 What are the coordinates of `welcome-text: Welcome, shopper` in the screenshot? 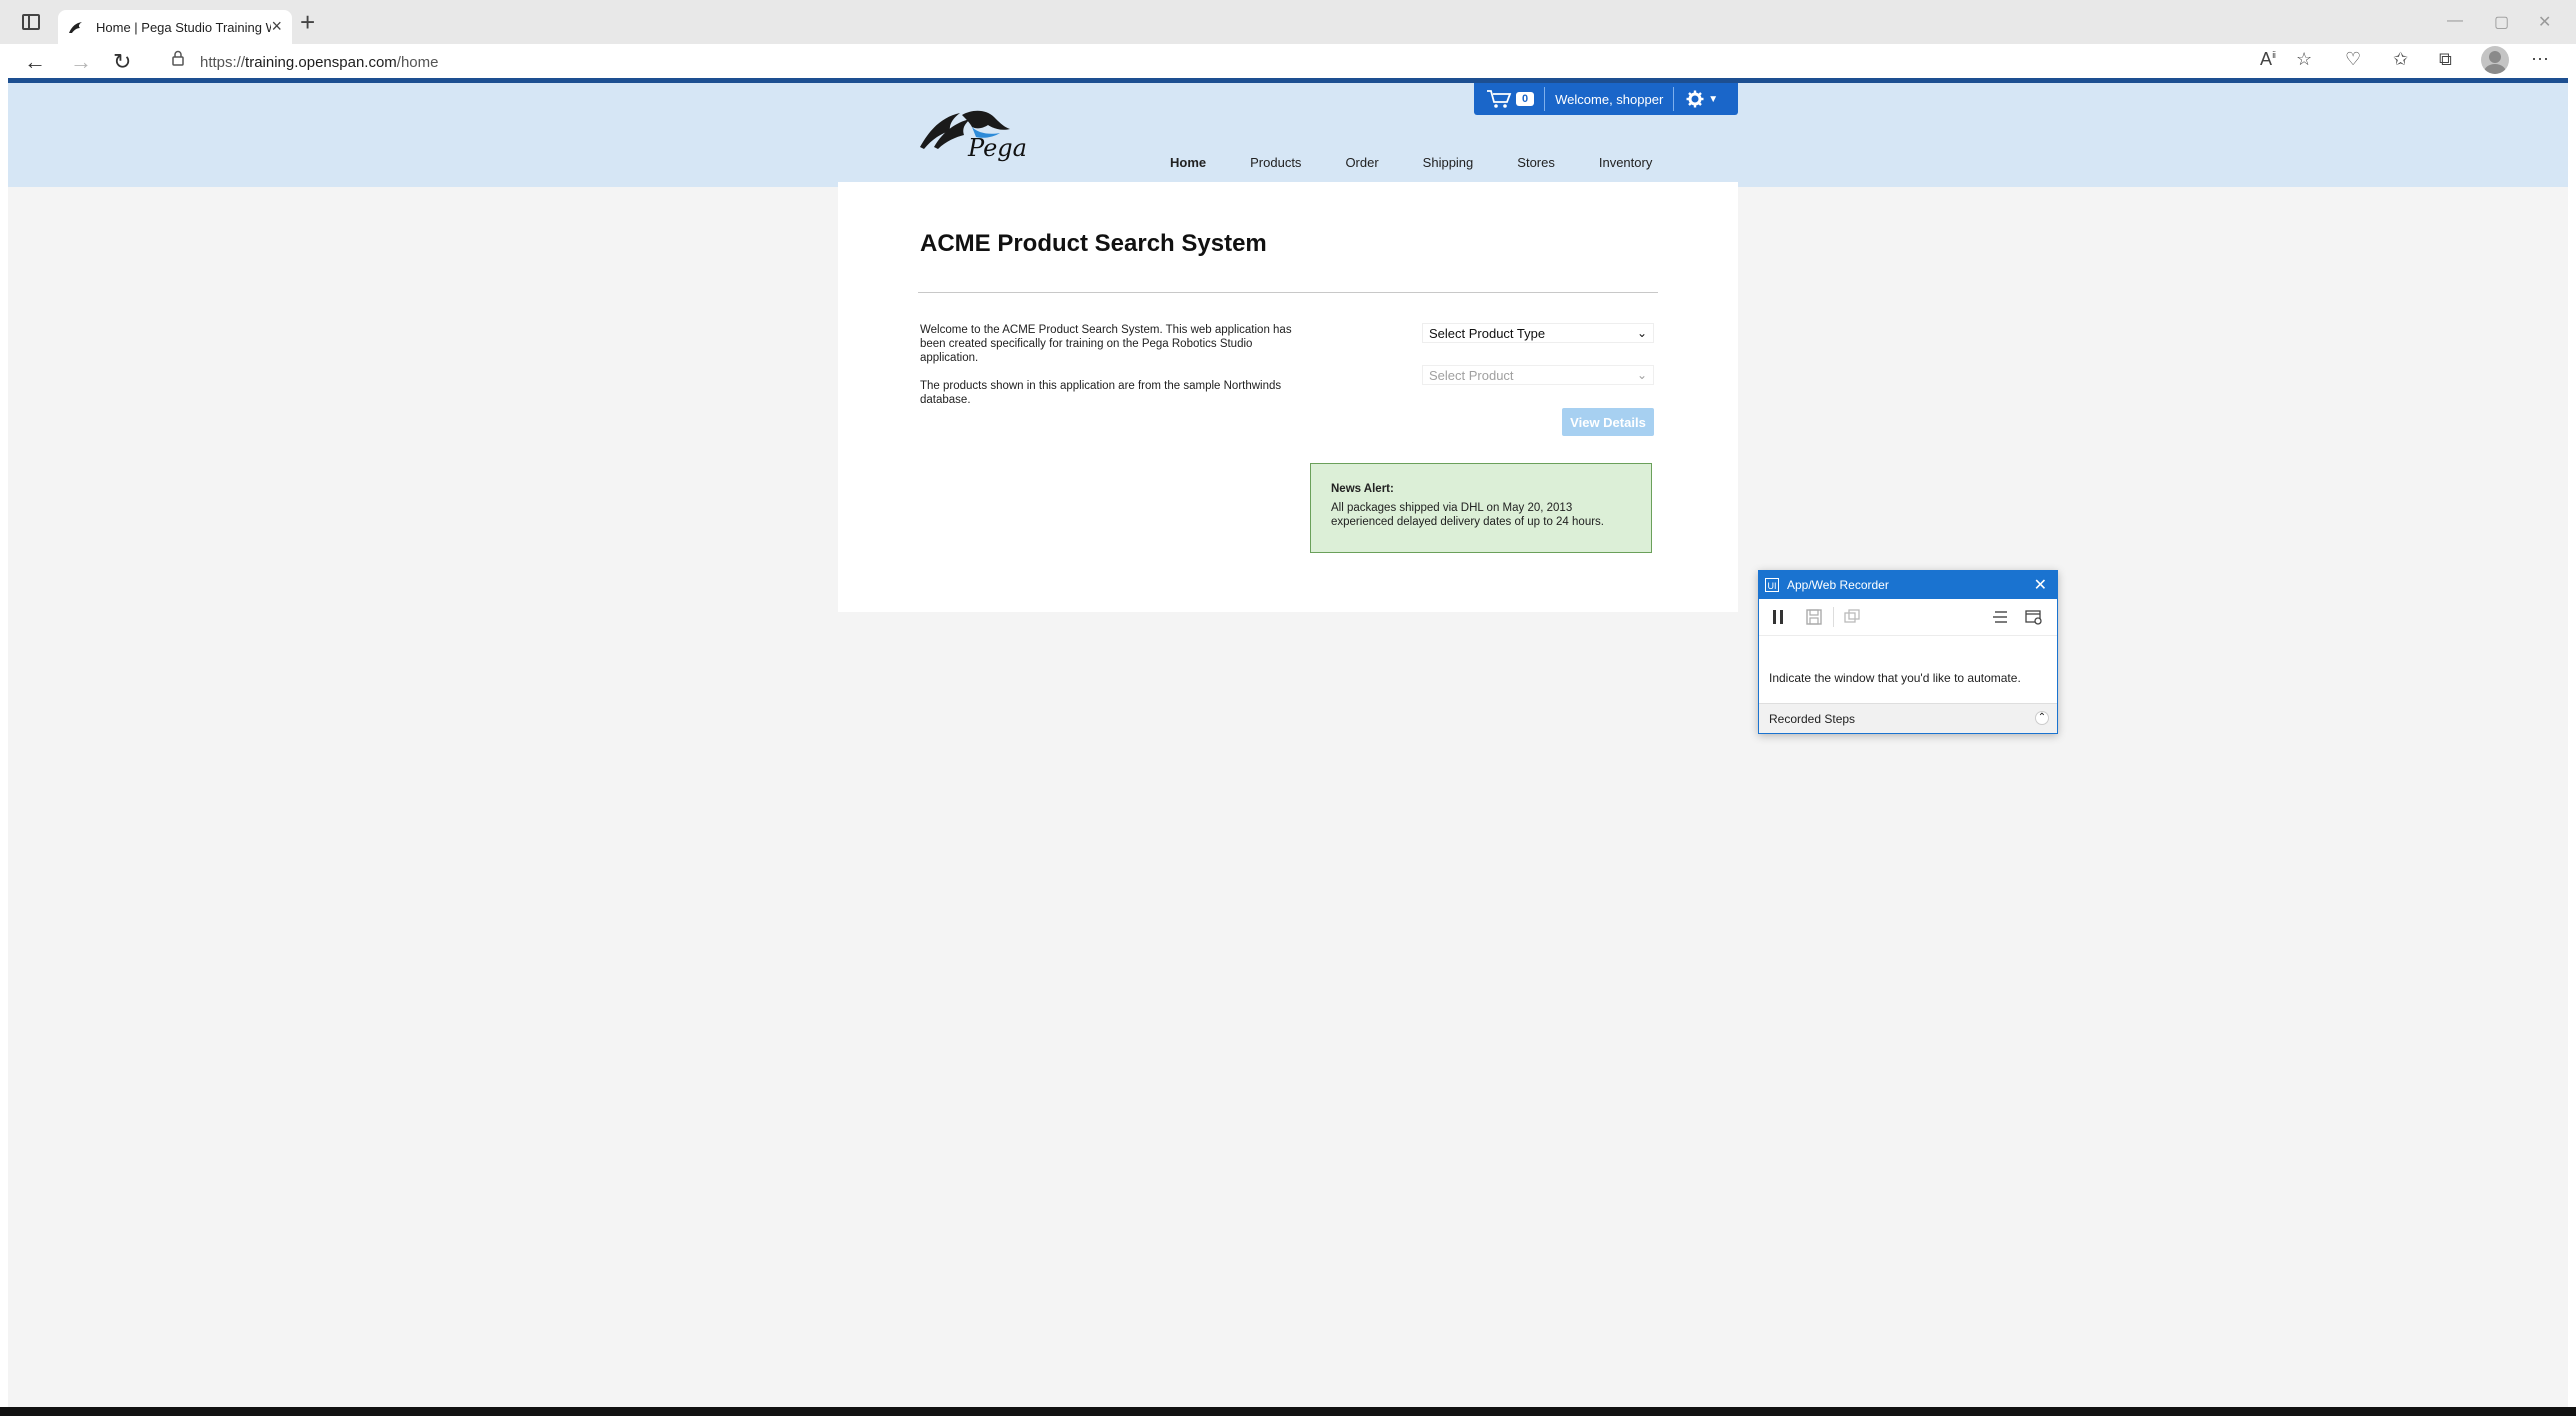 It's located at (1609, 99).